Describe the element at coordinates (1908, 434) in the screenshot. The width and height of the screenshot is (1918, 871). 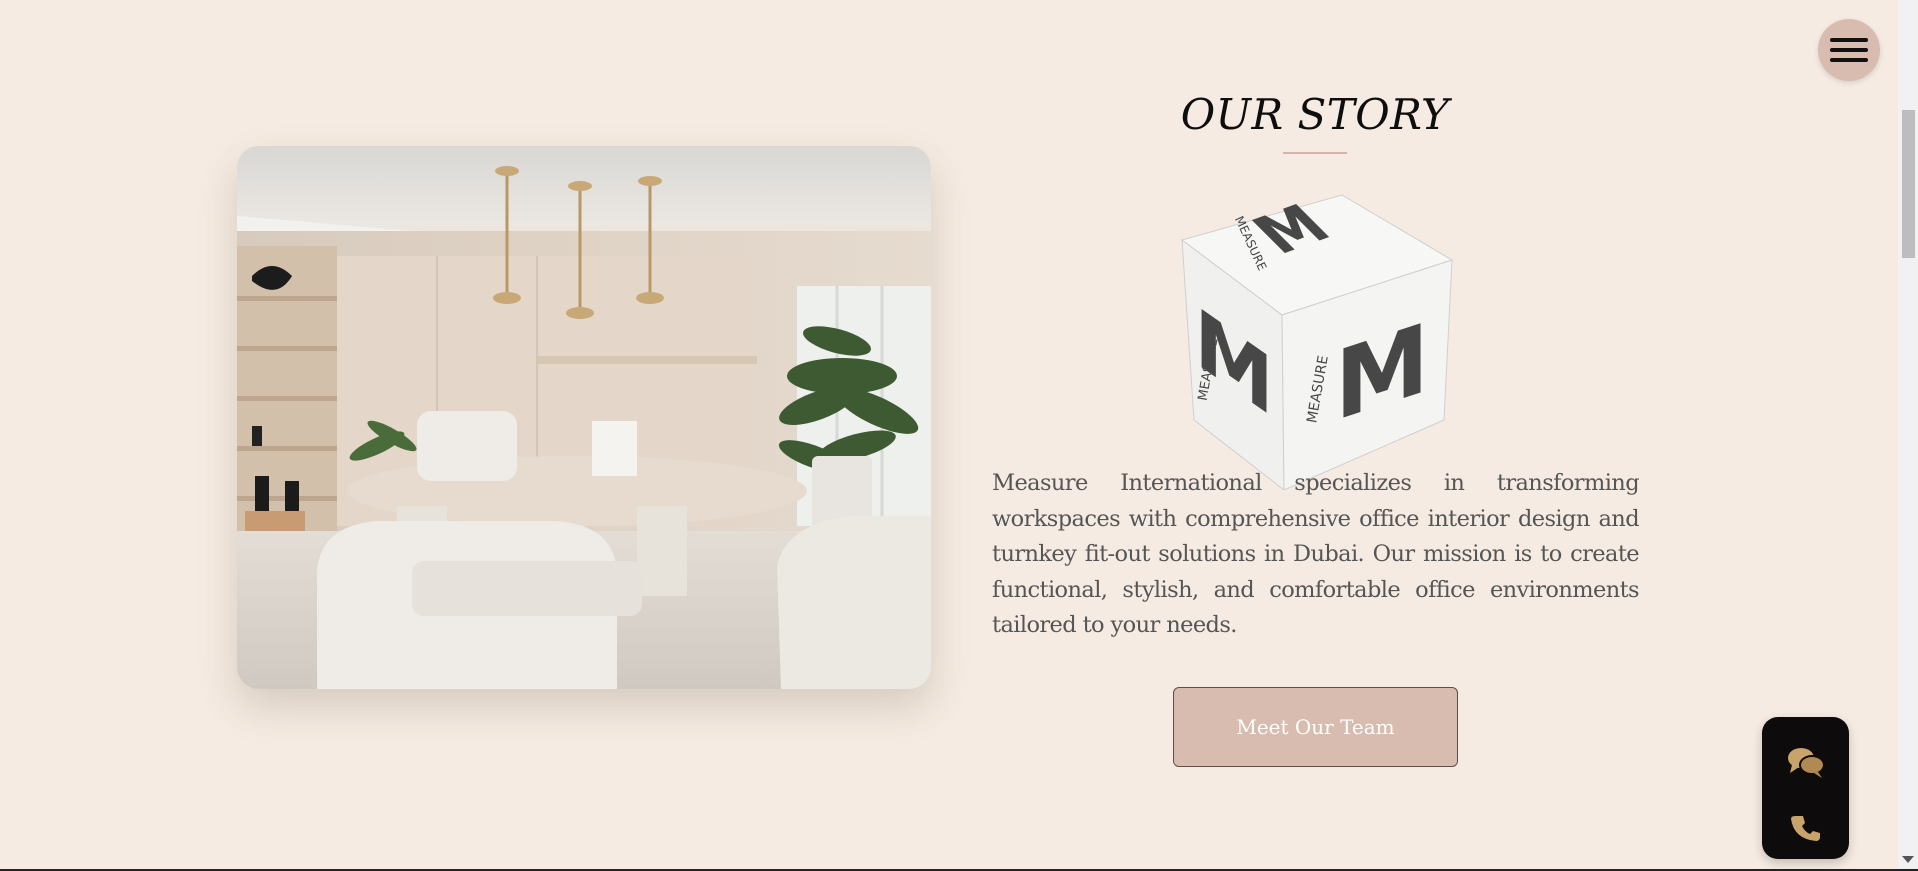
I see `page-scrollbar` at that location.